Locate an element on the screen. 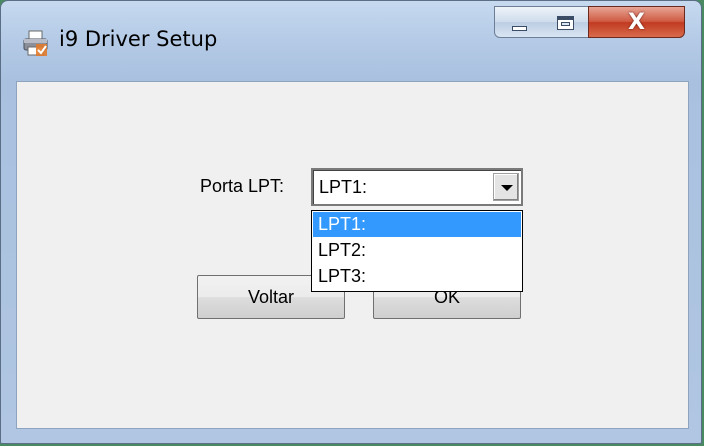 This screenshot has height=446, width=704. printer-icon is located at coordinates (36, 43).